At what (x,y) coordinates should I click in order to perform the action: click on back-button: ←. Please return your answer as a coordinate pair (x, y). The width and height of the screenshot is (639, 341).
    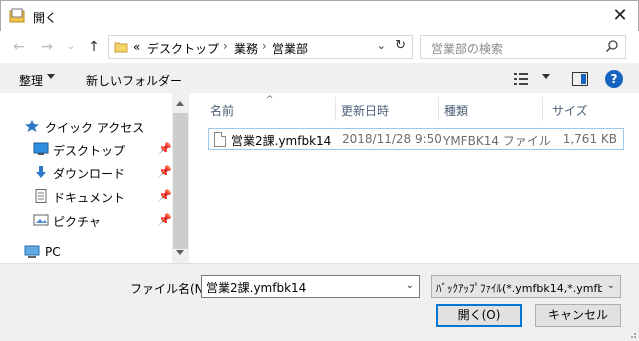
    Looking at the image, I should click on (19, 47).